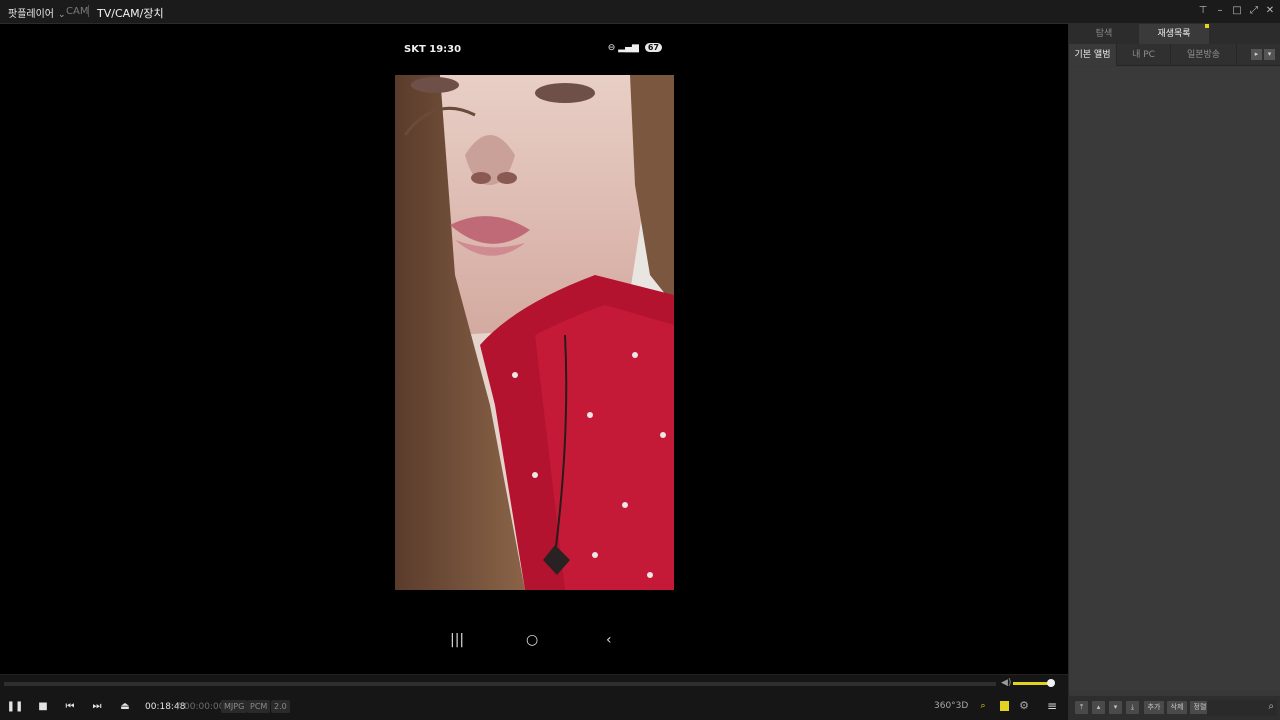 The height and width of the screenshot is (720, 1280). I want to click on delete-button: 삭제, so click(1177, 707).